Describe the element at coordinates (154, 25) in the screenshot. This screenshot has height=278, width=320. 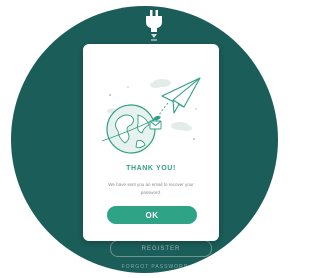
I see `plug-icon` at that location.